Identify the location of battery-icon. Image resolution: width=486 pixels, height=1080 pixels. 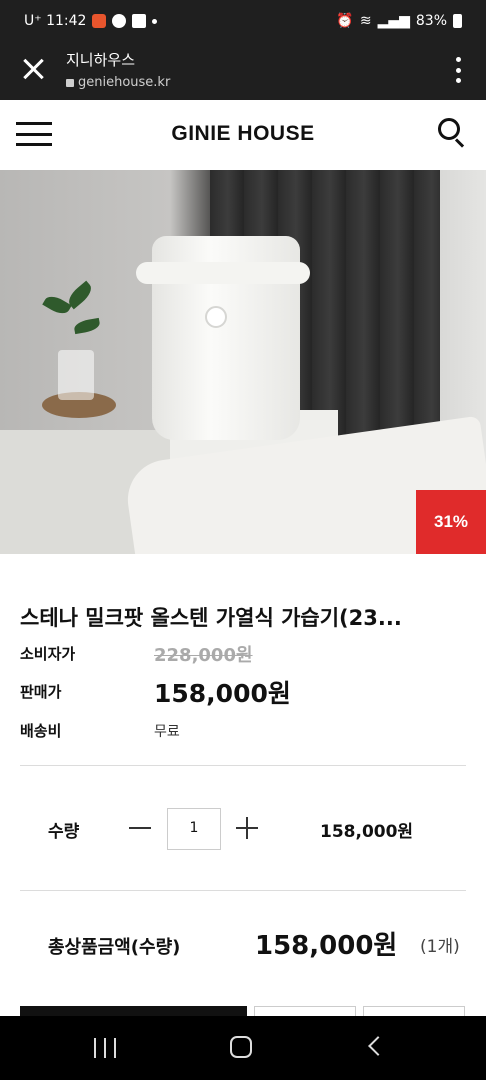
(457, 21).